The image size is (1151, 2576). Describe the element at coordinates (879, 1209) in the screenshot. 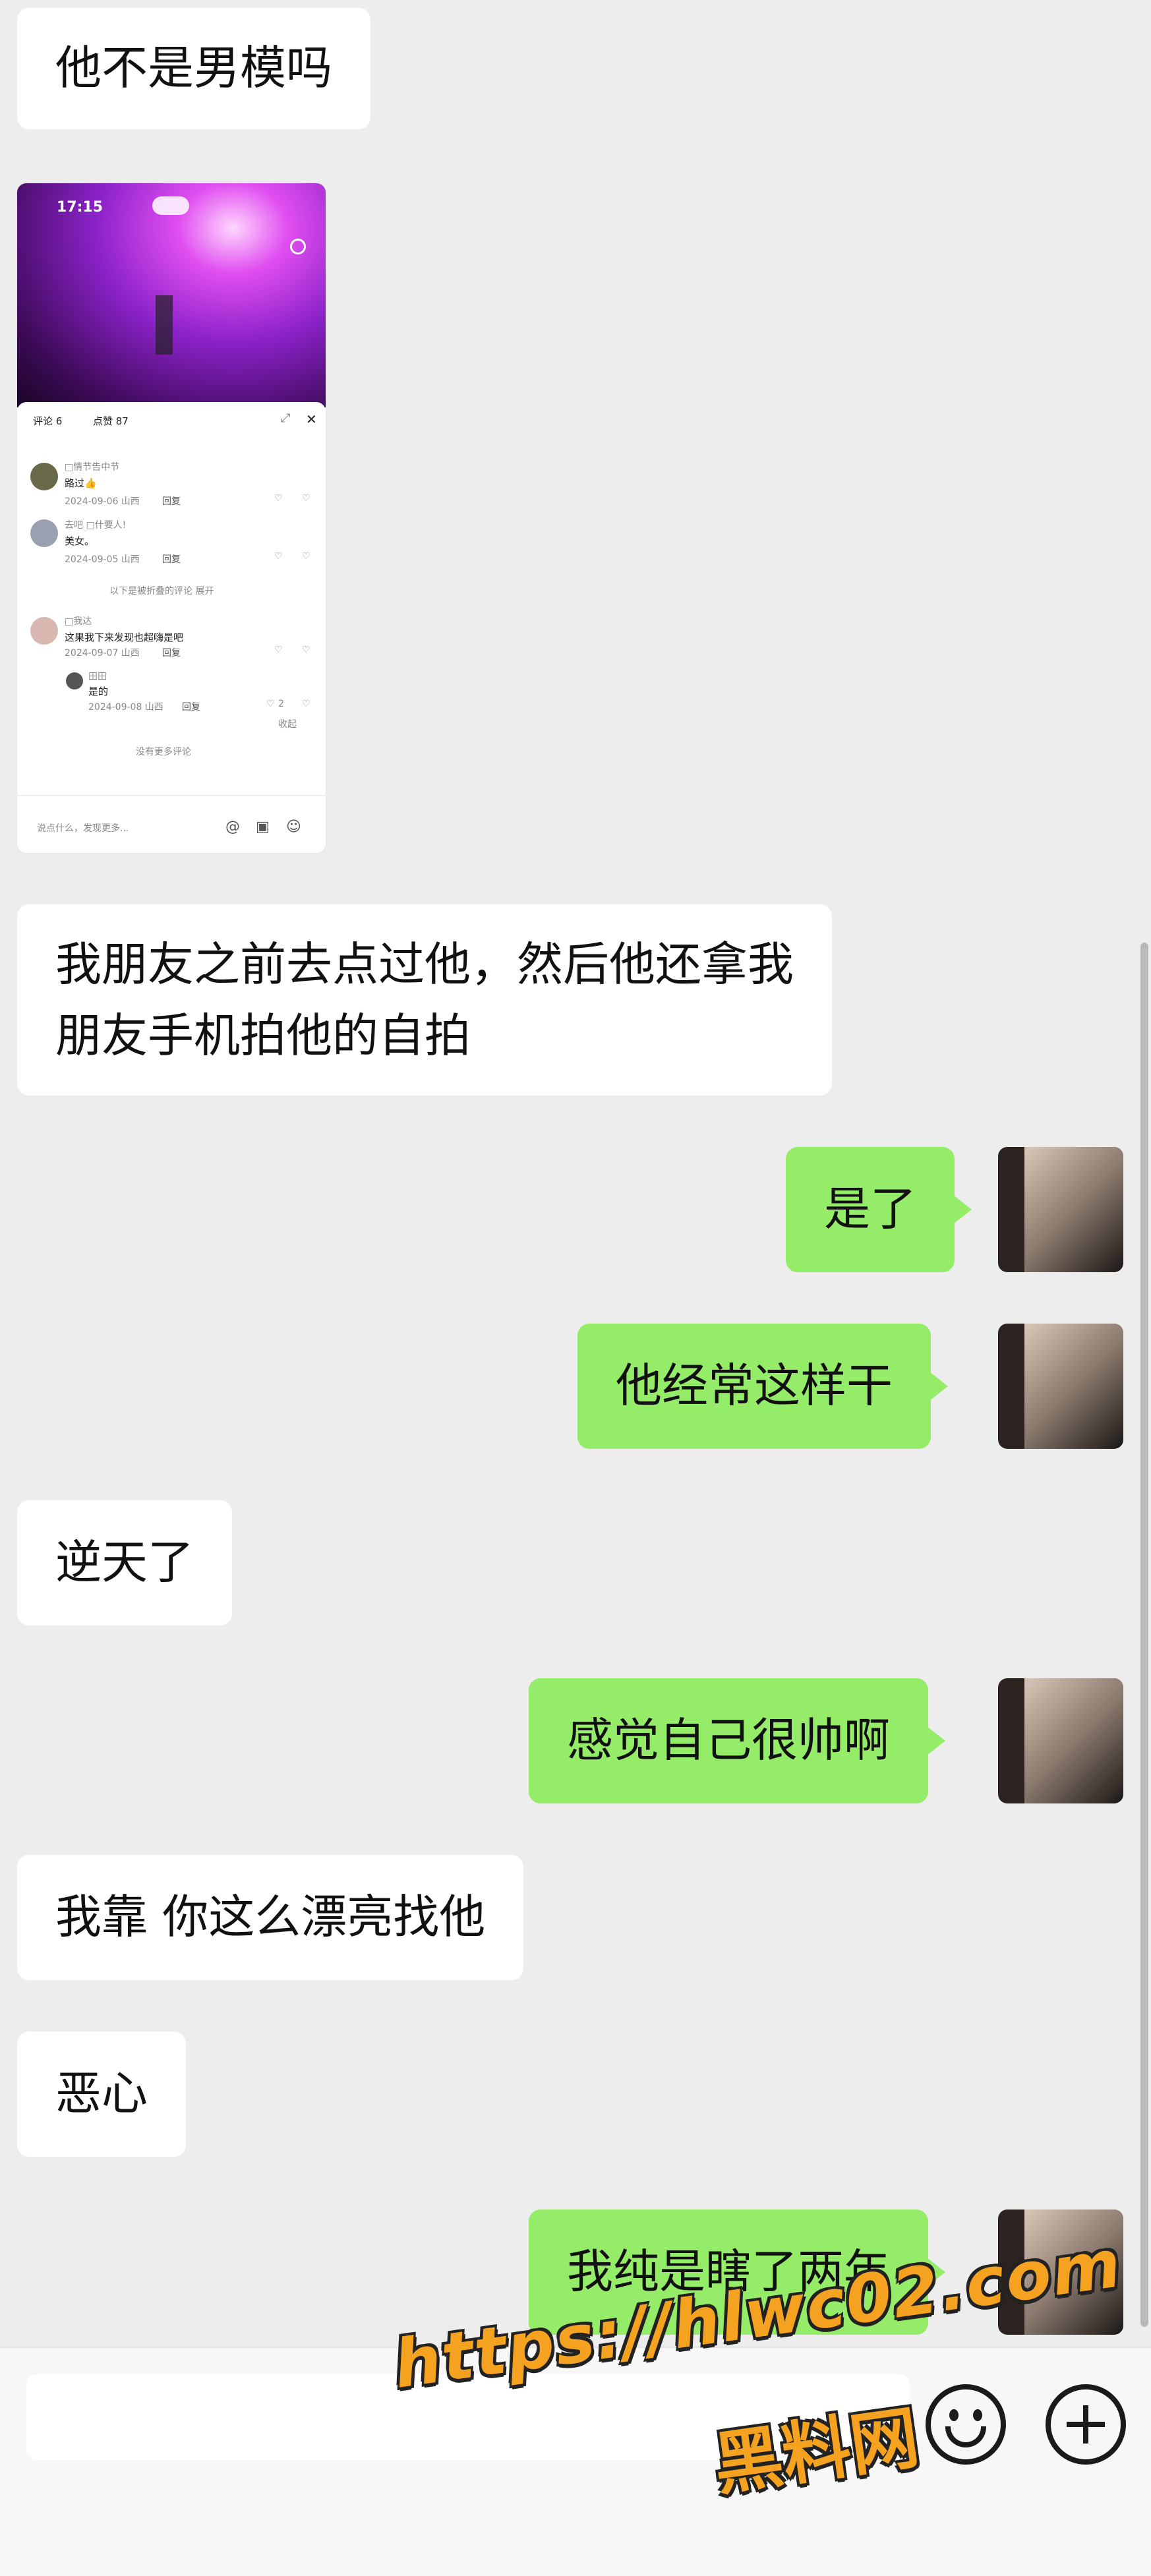

I see `message-bubble: 是了` at that location.